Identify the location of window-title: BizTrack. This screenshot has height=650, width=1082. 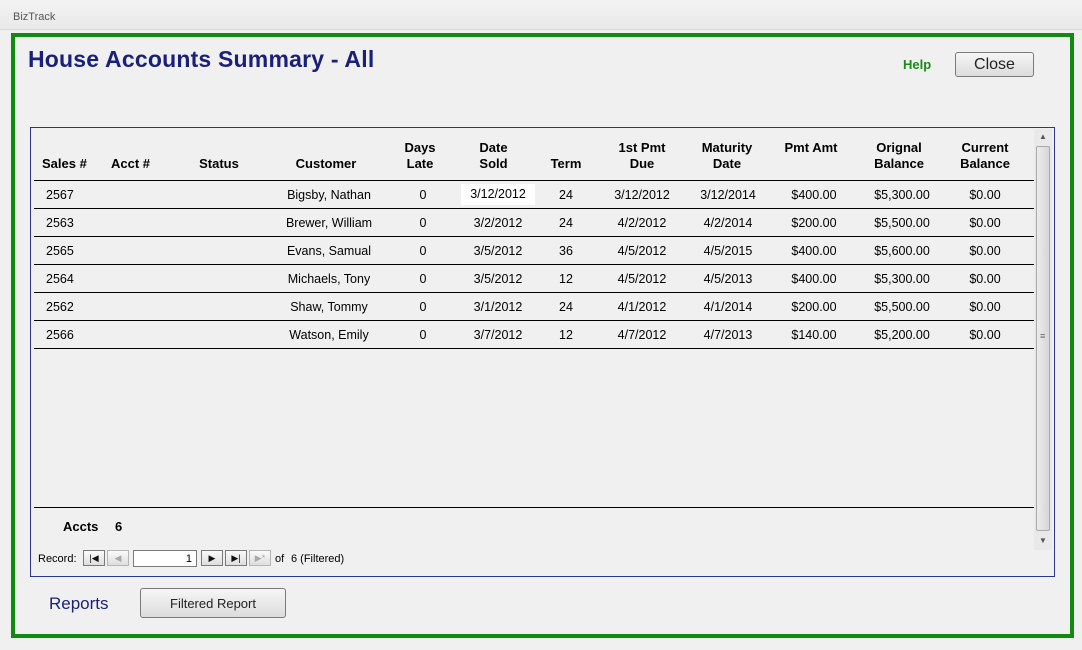
(34, 17).